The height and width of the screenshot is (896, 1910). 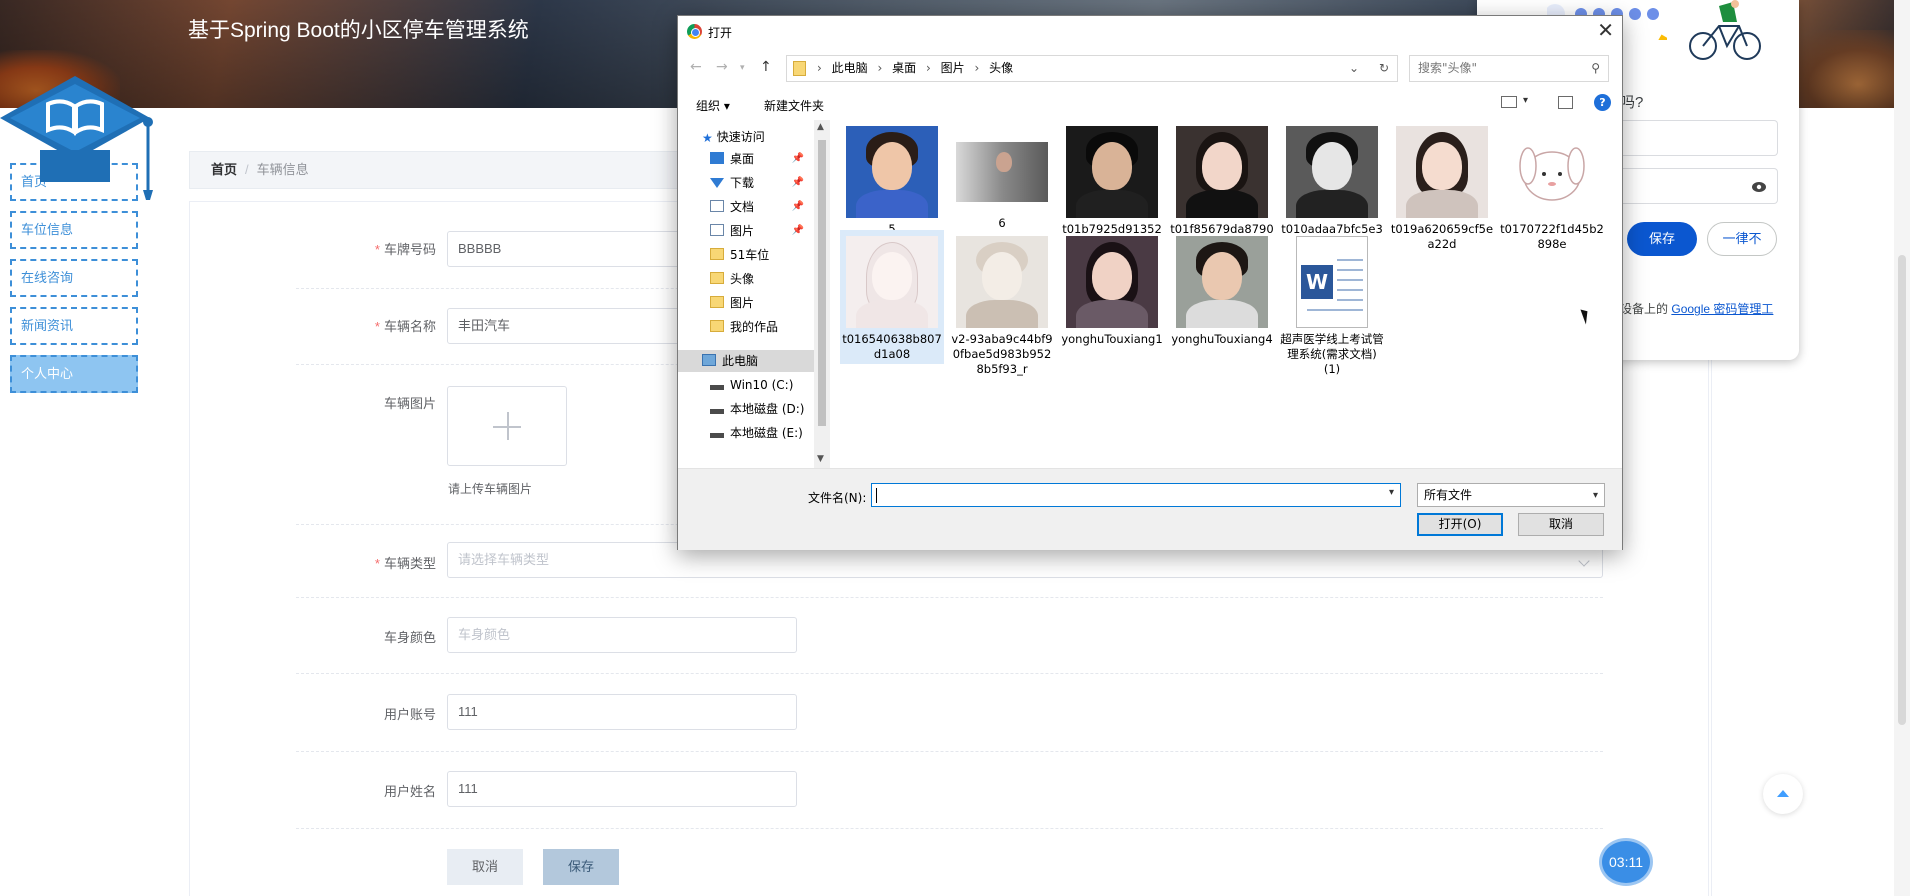 I want to click on file-item: 5, so click(x=892, y=178).